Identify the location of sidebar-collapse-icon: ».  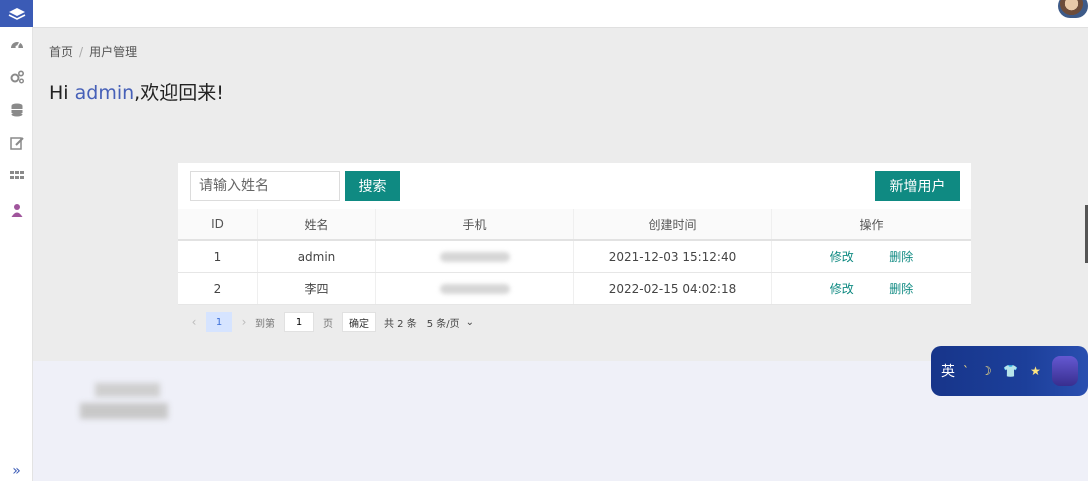
(16, 471).